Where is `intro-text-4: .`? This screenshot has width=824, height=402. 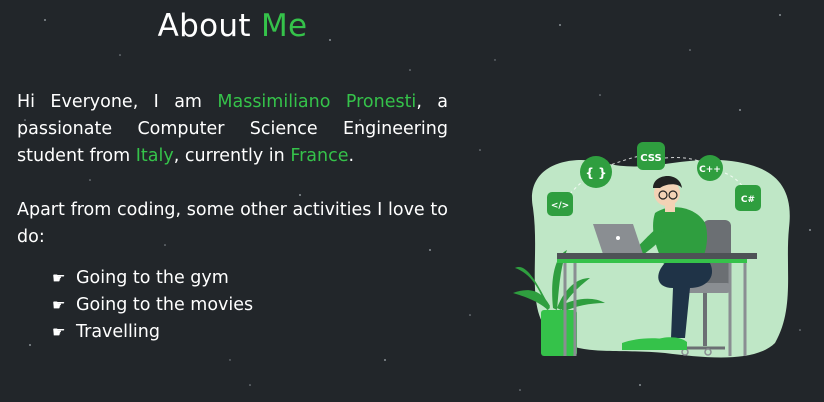
intro-text-4: . is located at coordinates (351, 156).